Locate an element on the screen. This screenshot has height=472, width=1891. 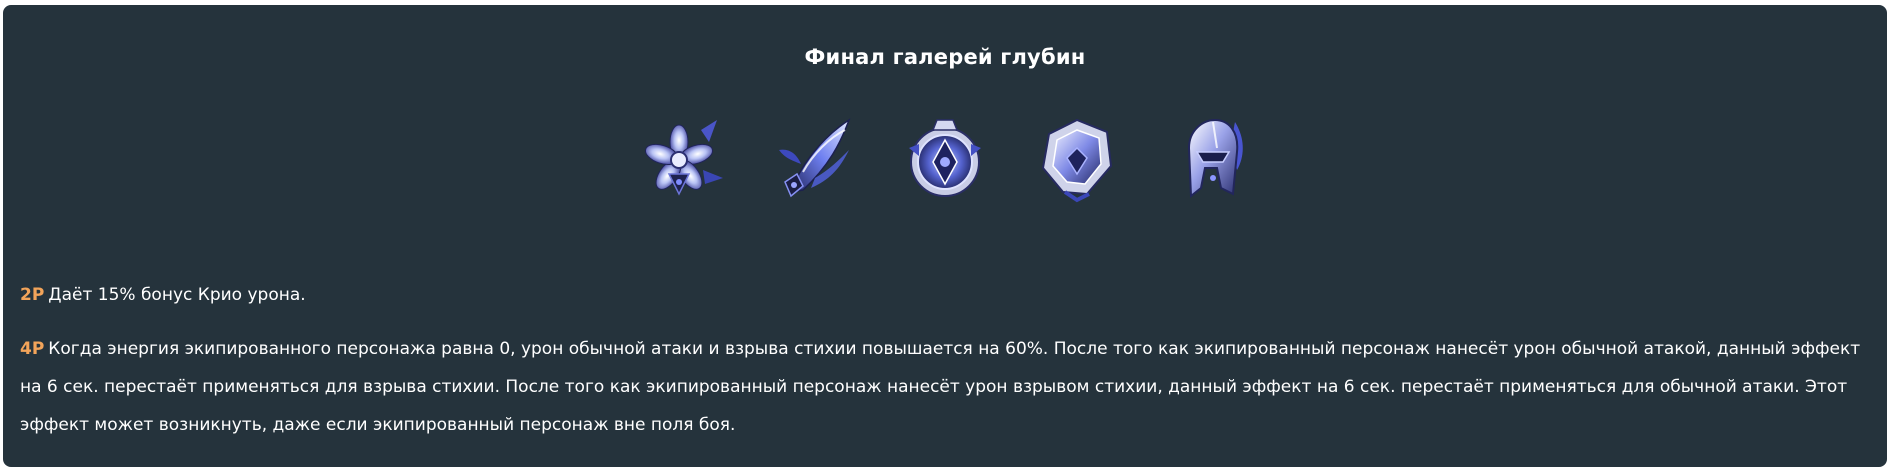
circlet-of-logos-icon is located at coordinates (1209, 158).